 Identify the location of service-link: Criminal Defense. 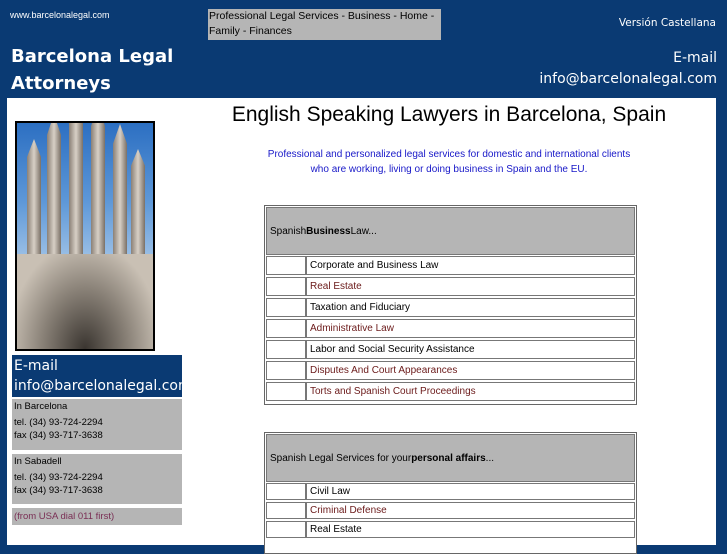
(470, 510).